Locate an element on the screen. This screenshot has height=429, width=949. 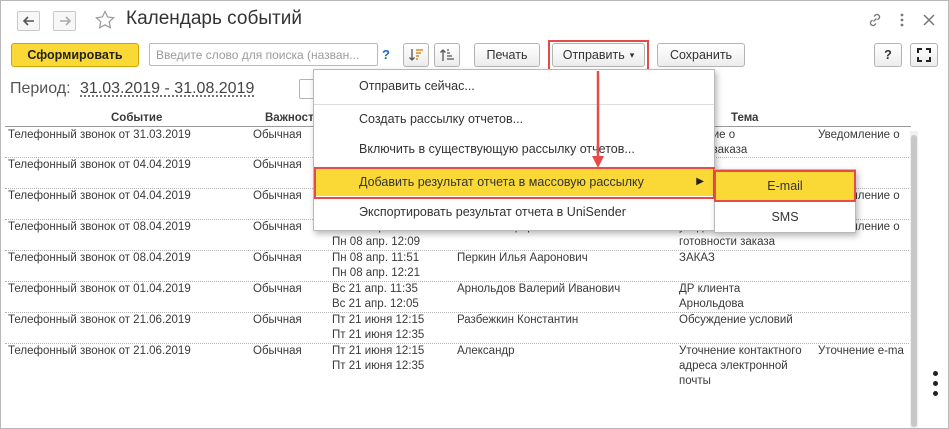
sort-descending-button is located at coordinates (416, 55).